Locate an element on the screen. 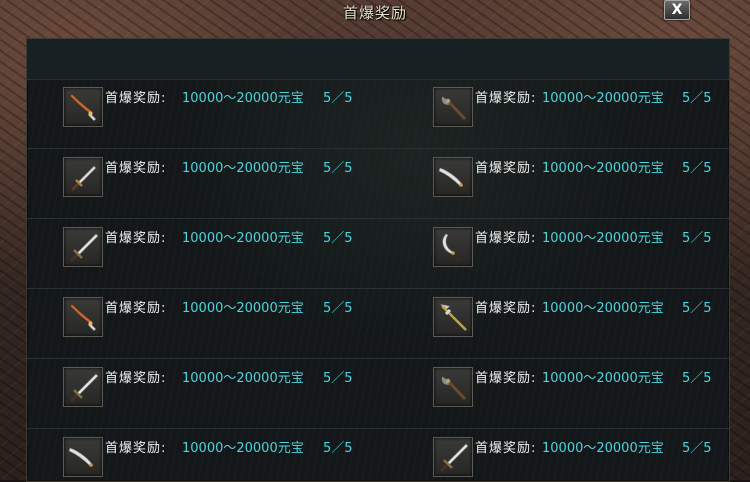 This screenshot has height=482, width=750. close-button: X is located at coordinates (677, 10).